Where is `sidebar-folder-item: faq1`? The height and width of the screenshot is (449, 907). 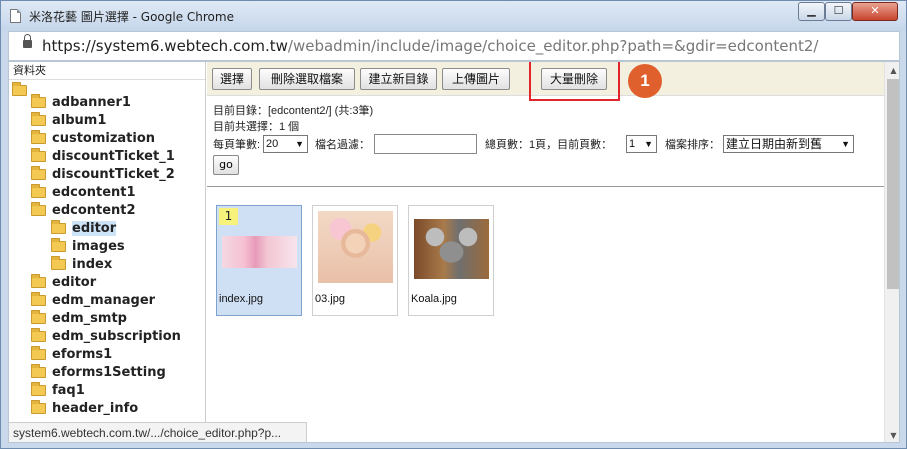 sidebar-folder-item: faq1 is located at coordinates (107, 391).